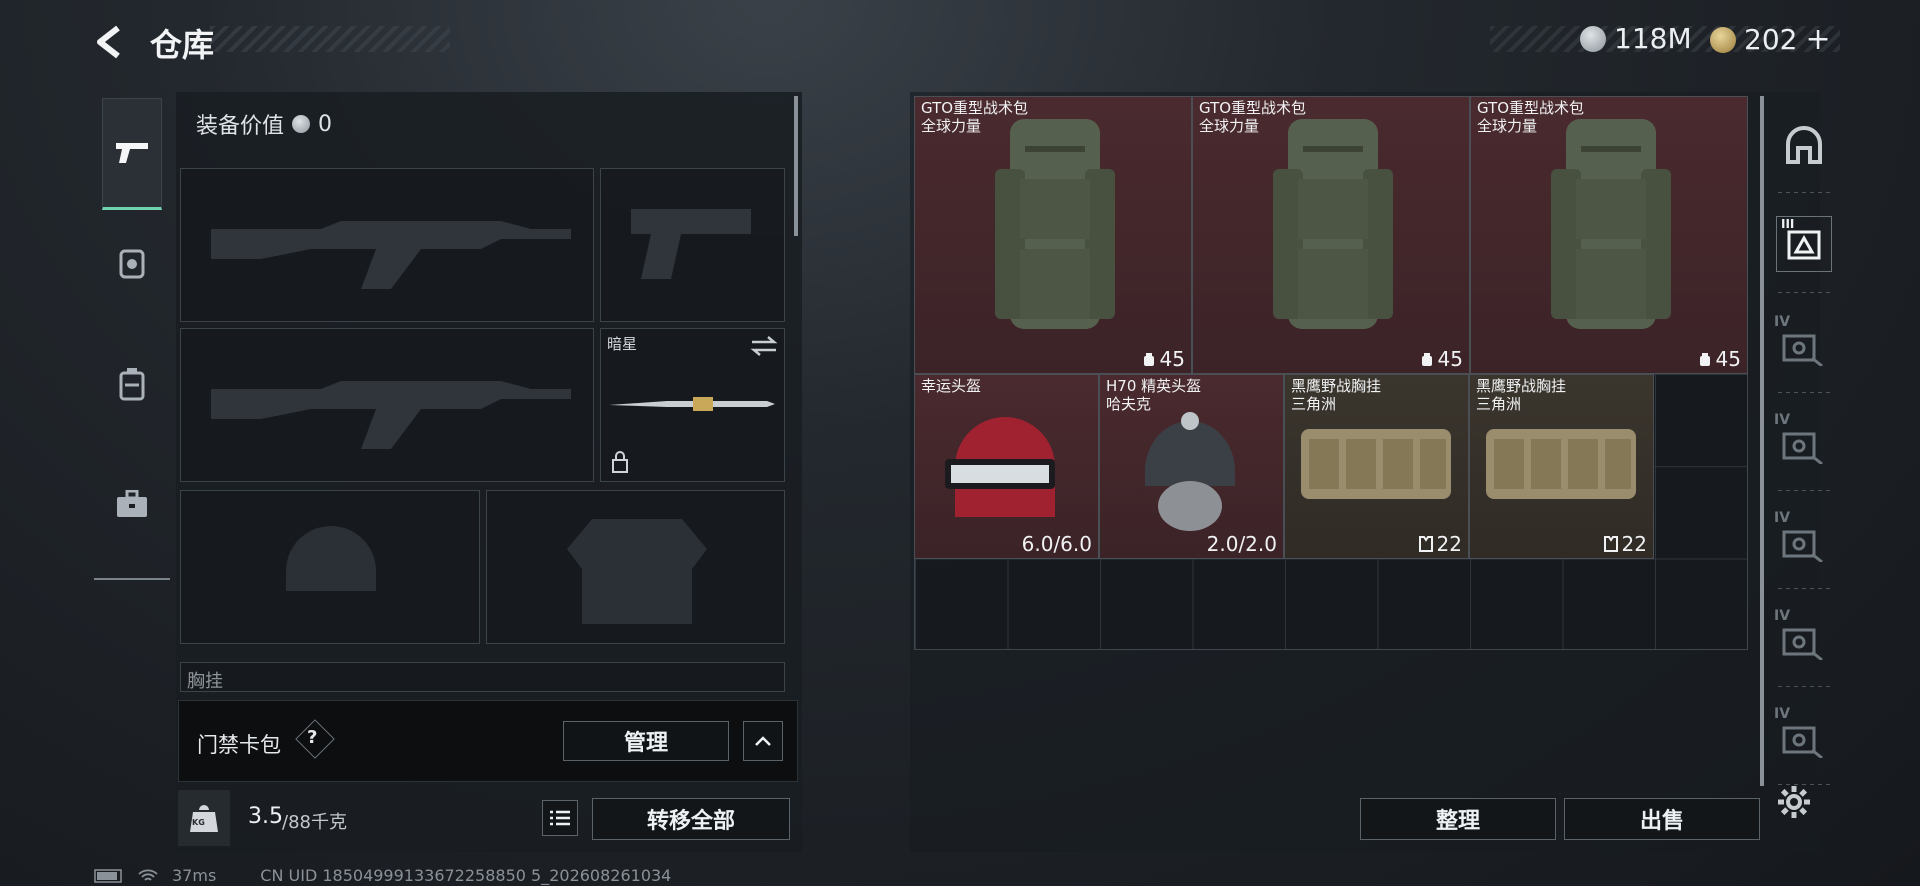  What do you see at coordinates (205, 681) in the screenshot?
I see `chest-rig-label: 胸挂` at bounding box center [205, 681].